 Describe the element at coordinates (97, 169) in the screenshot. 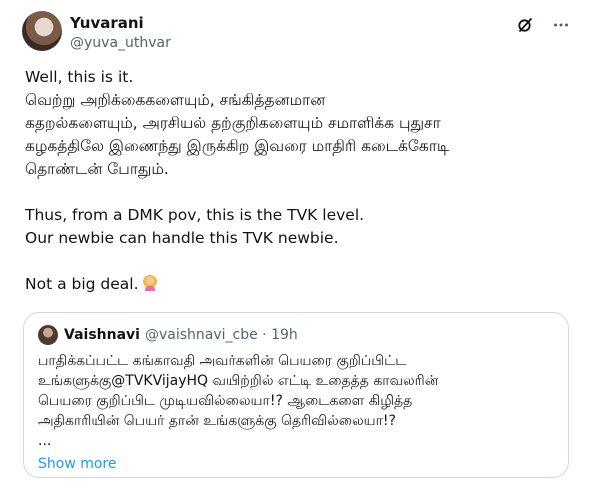

I see `tweet-line: தொண்டன் போதும்.` at that location.